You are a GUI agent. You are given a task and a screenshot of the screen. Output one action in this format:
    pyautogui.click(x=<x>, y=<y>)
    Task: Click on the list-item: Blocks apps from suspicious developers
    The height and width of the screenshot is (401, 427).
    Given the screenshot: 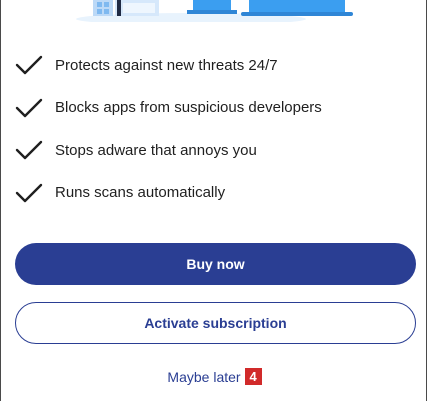 What is the action you would take?
    pyautogui.click(x=213, y=108)
    